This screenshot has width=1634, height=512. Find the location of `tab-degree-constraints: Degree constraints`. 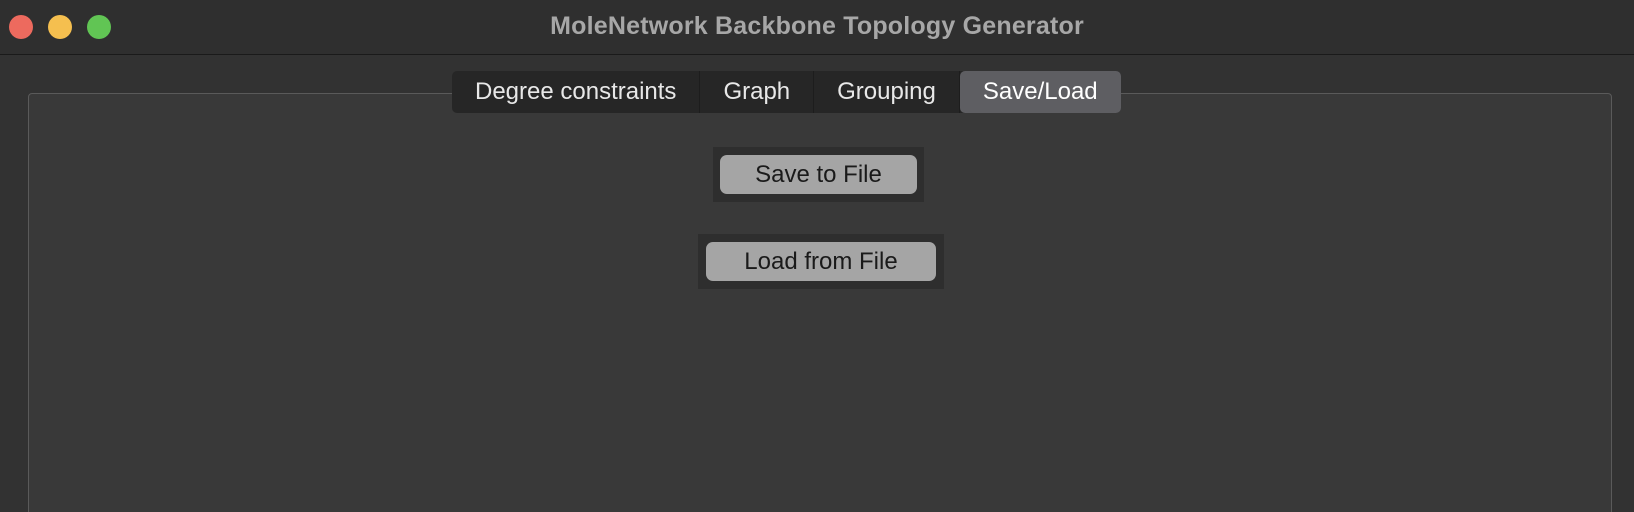

tab-degree-constraints: Degree constraints is located at coordinates (576, 92).